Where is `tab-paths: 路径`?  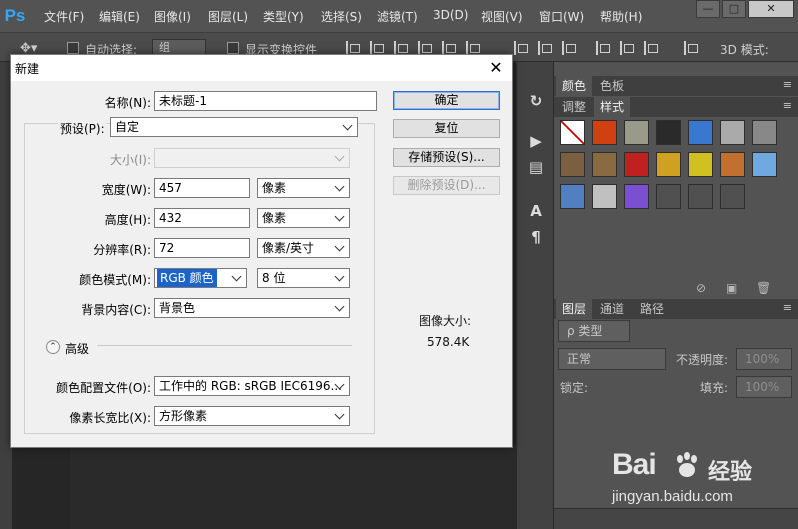 tab-paths: 路径 is located at coordinates (652, 309).